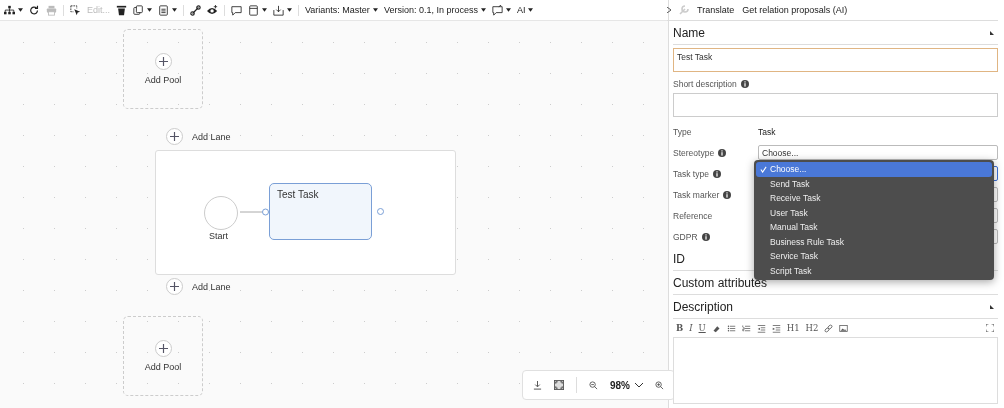 This screenshot has width=1004, height=408. What do you see at coordinates (874, 227) in the screenshot?
I see `dropdown-option: Manual Task` at bounding box center [874, 227].